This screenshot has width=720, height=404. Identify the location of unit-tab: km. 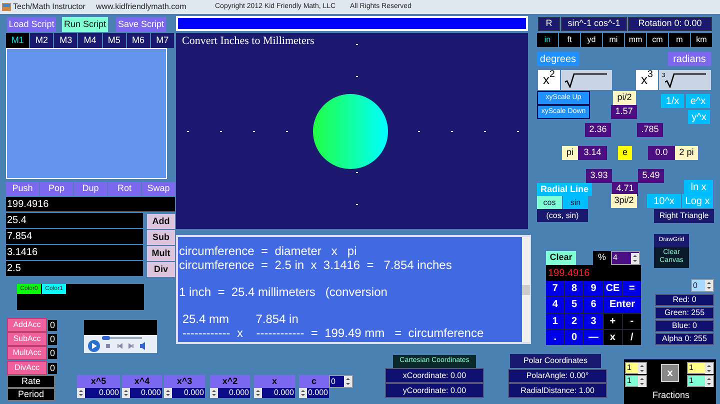
(701, 40).